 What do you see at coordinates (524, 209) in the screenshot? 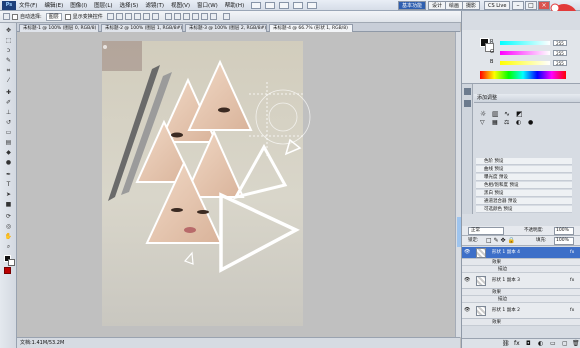
I see `preset-selective-color: 可选颜色 预设` at bounding box center [524, 209].